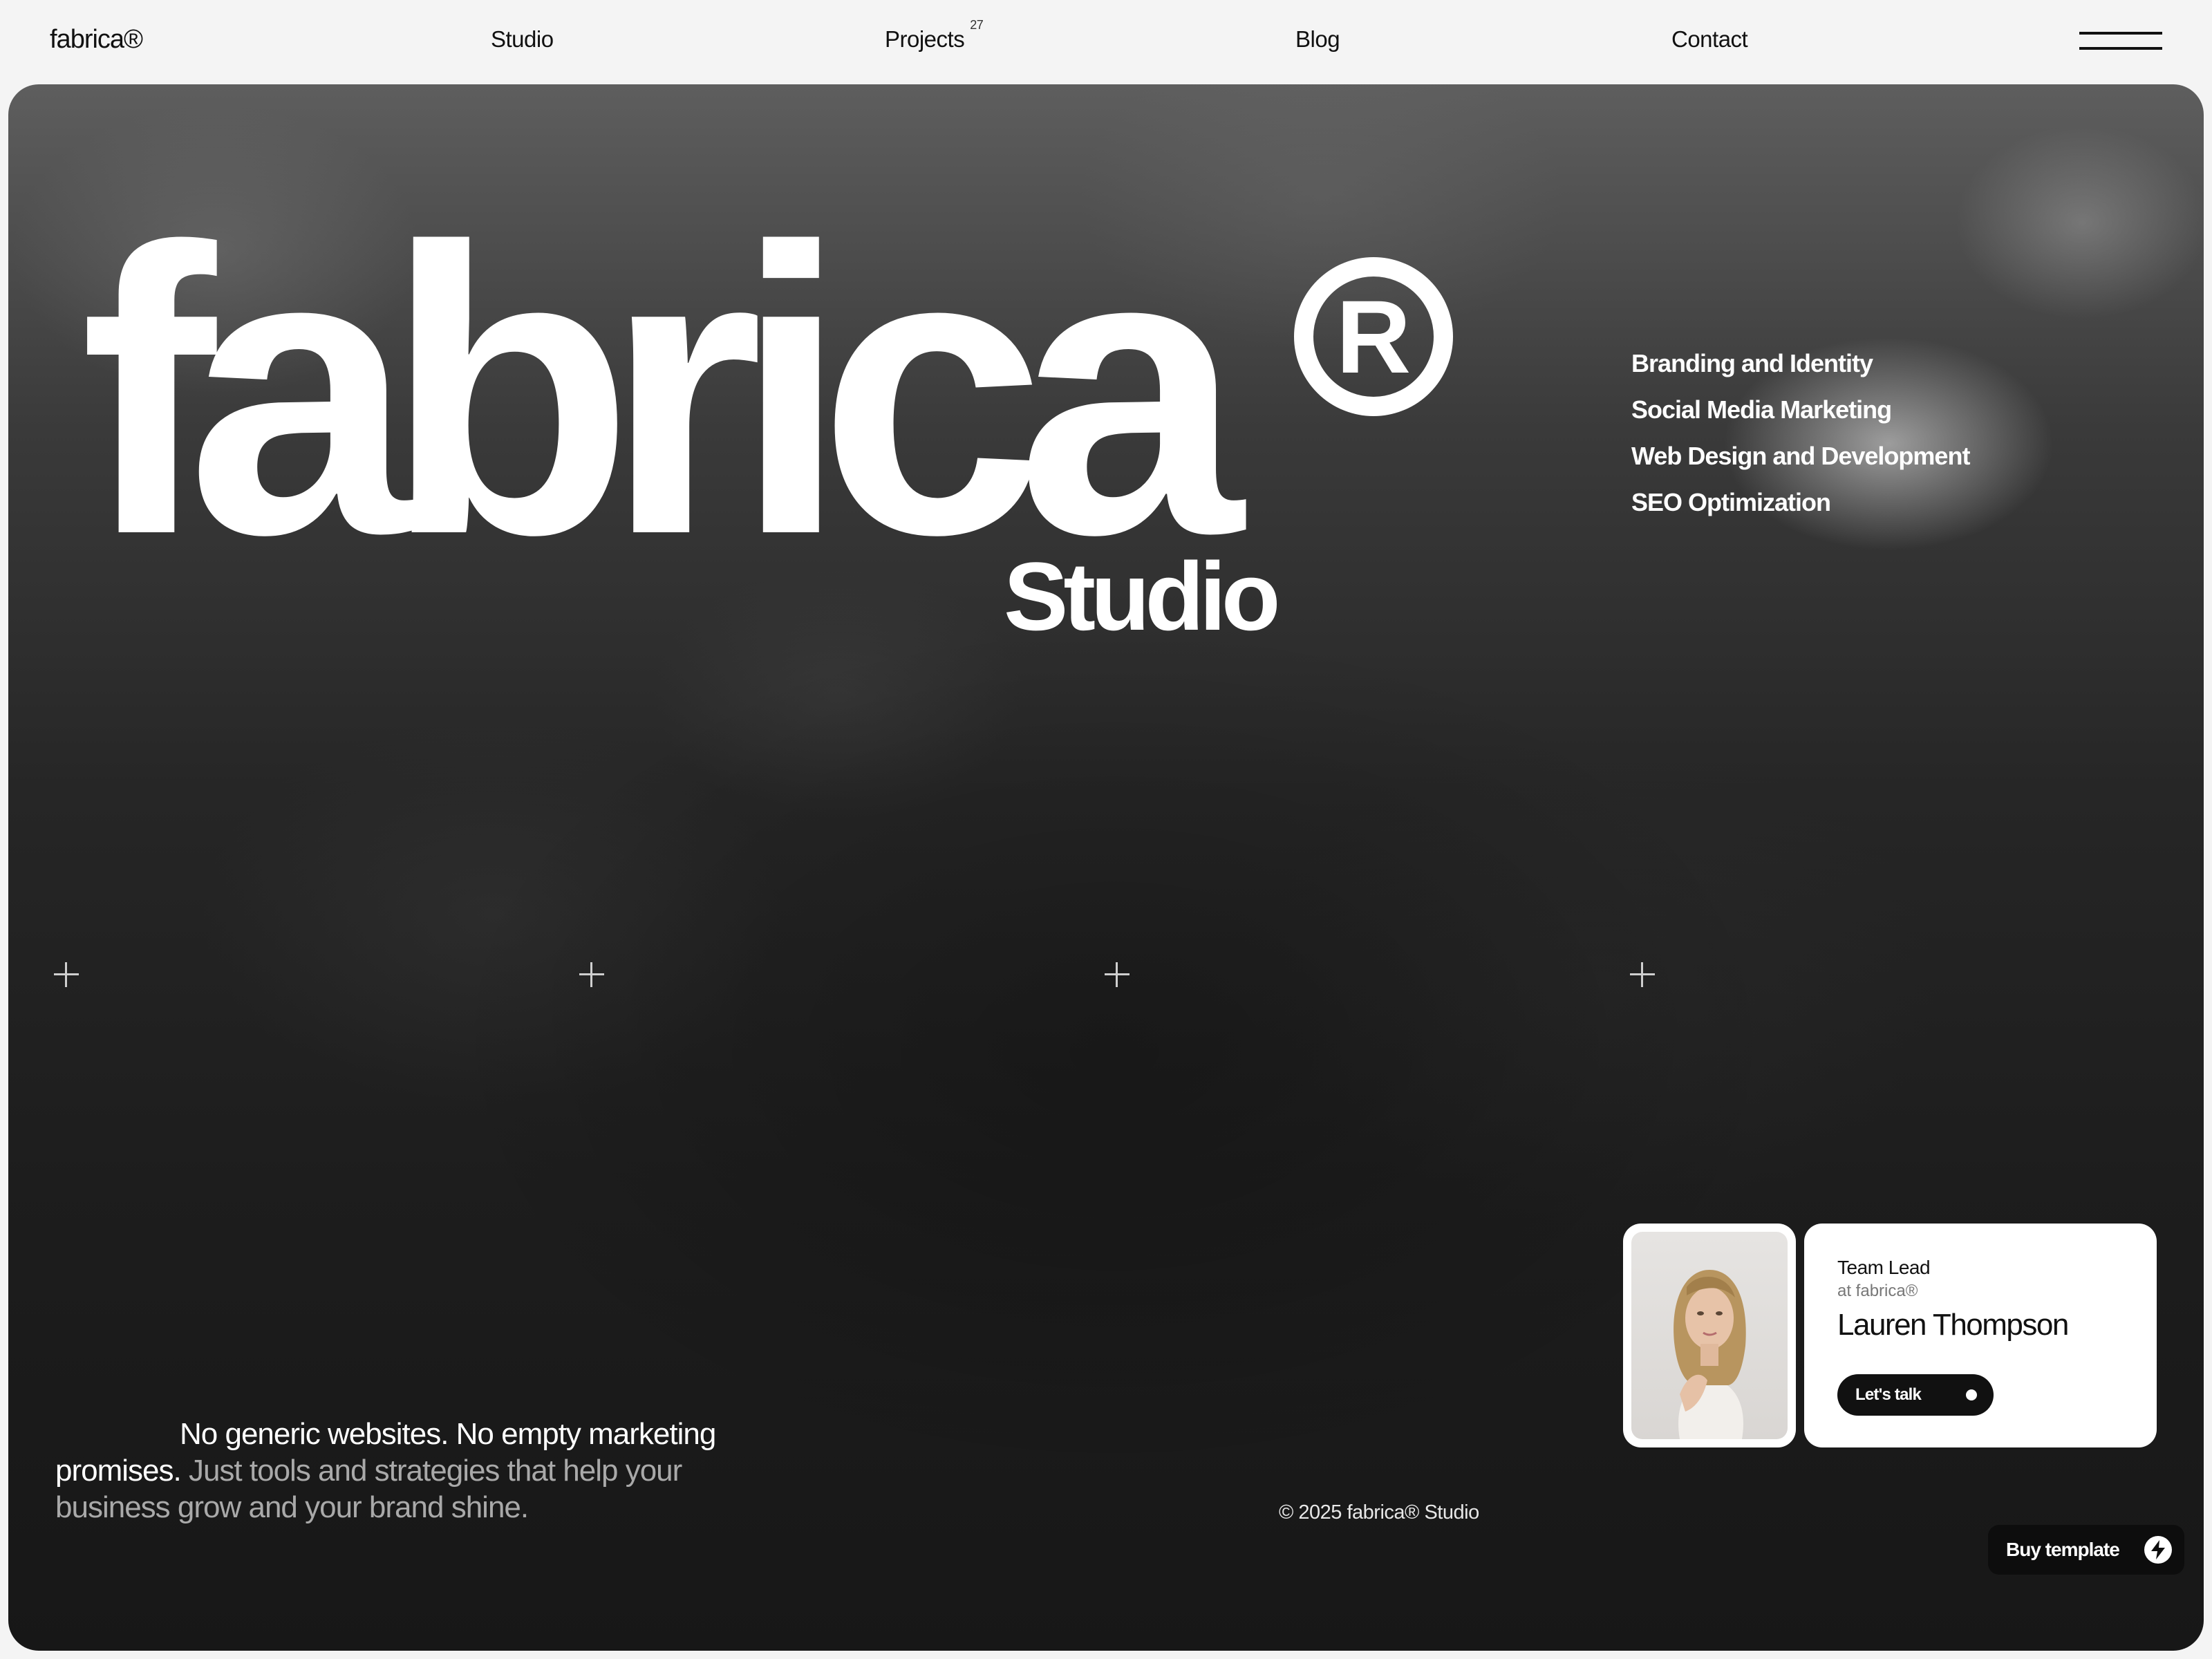 The image size is (2212, 1659). Describe the element at coordinates (2121, 34) in the screenshot. I see `hamburger-line-top` at that location.